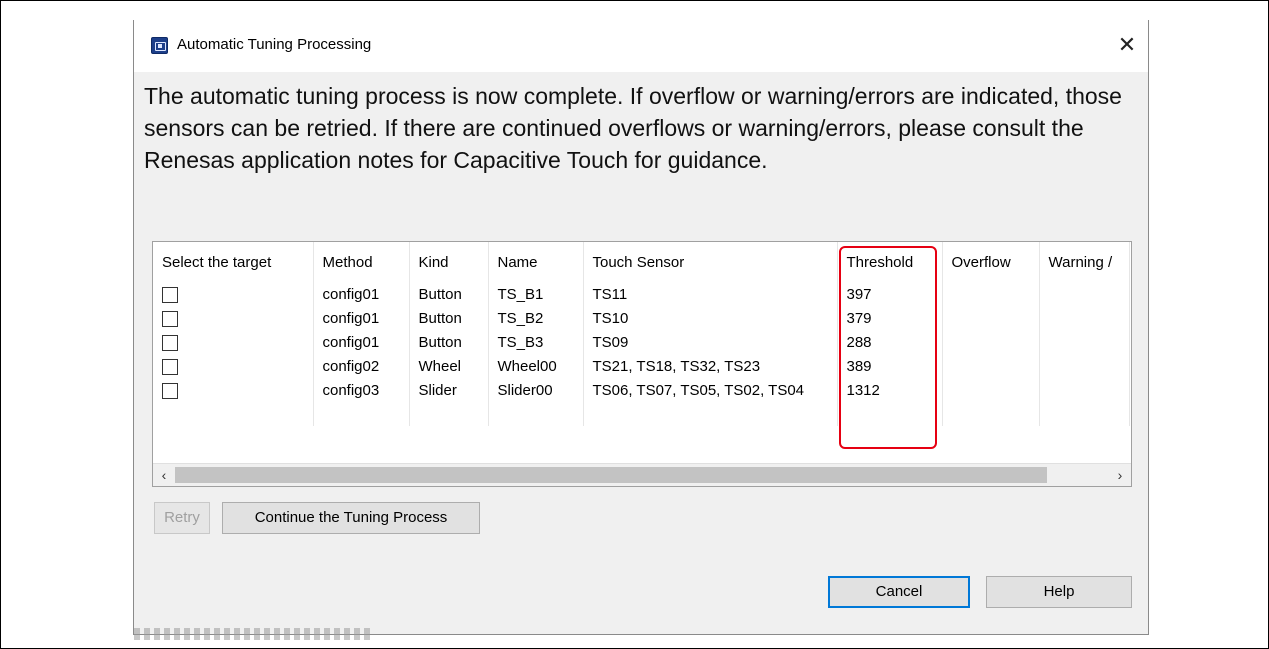  I want to click on table-row: config01 Button TS_B1 TS11 397, so click(641, 294).